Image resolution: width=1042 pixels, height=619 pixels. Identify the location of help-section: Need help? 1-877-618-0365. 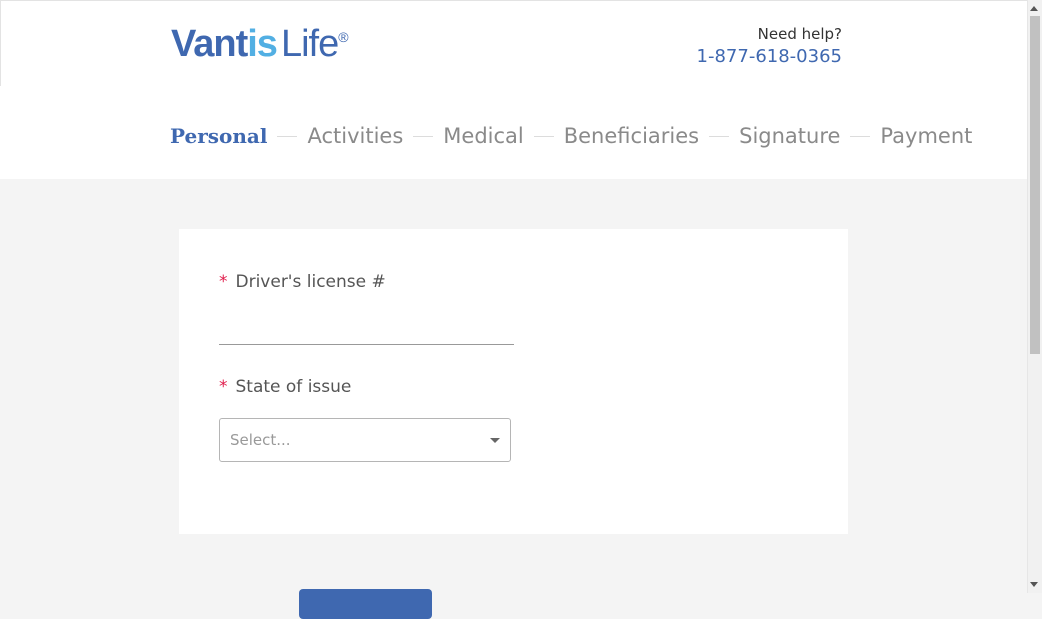
(769, 46).